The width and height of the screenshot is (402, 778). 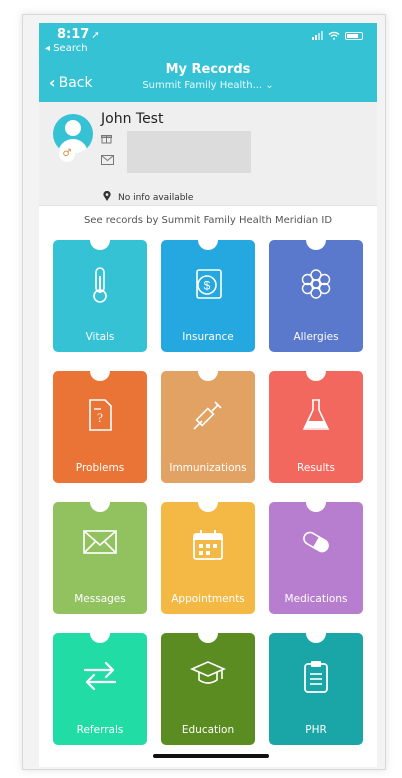 What do you see at coordinates (95, 35) in the screenshot?
I see `location-arrow-icon: ➚` at bounding box center [95, 35].